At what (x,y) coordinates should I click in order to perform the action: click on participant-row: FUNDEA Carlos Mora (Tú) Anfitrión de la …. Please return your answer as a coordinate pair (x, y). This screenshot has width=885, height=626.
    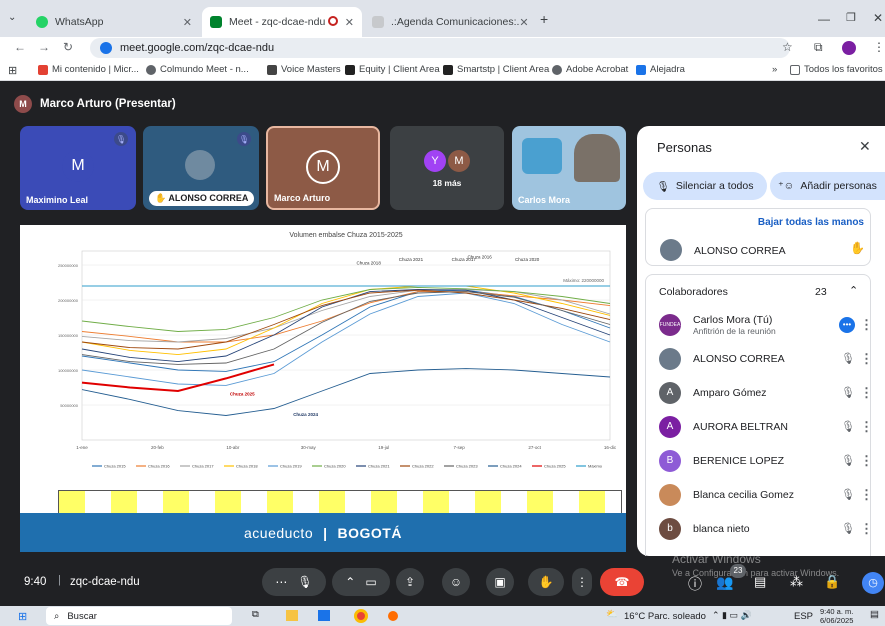
    Looking at the image, I should click on (761, 324).